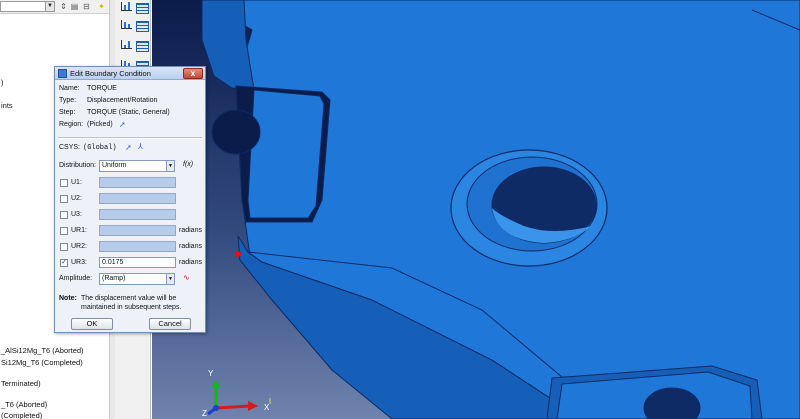 This screenshot has width=800, height=419. Describe the element at coordinates (24, 404) in the screenshot. I see `tree-item: _T6 (Aborted)` at that location.